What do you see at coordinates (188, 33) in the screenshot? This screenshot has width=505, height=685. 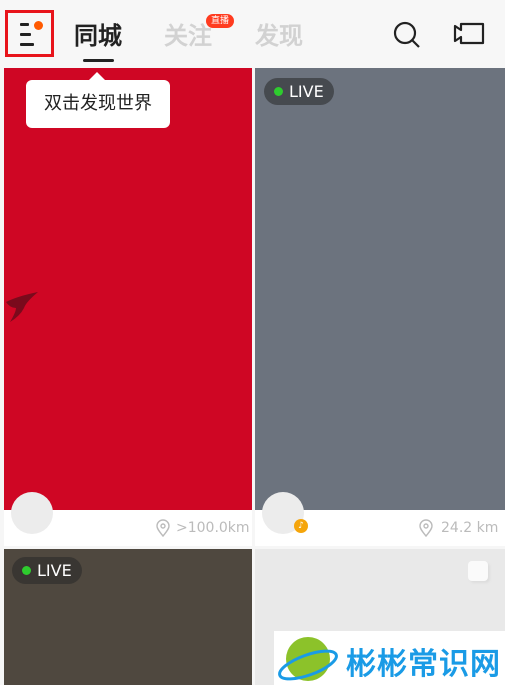 I see `tab-following: 关注` at bounding box center [188, 33].